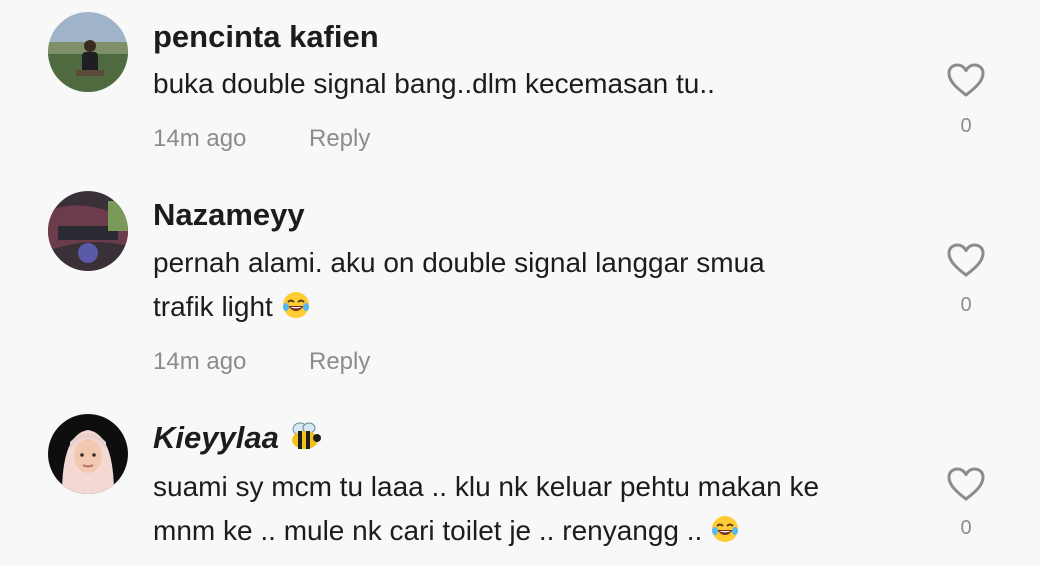  What do you see at coordinates (266, 37) in the screenshot?
I see `username: pencinta kafien` at bounding box center [266, 37].